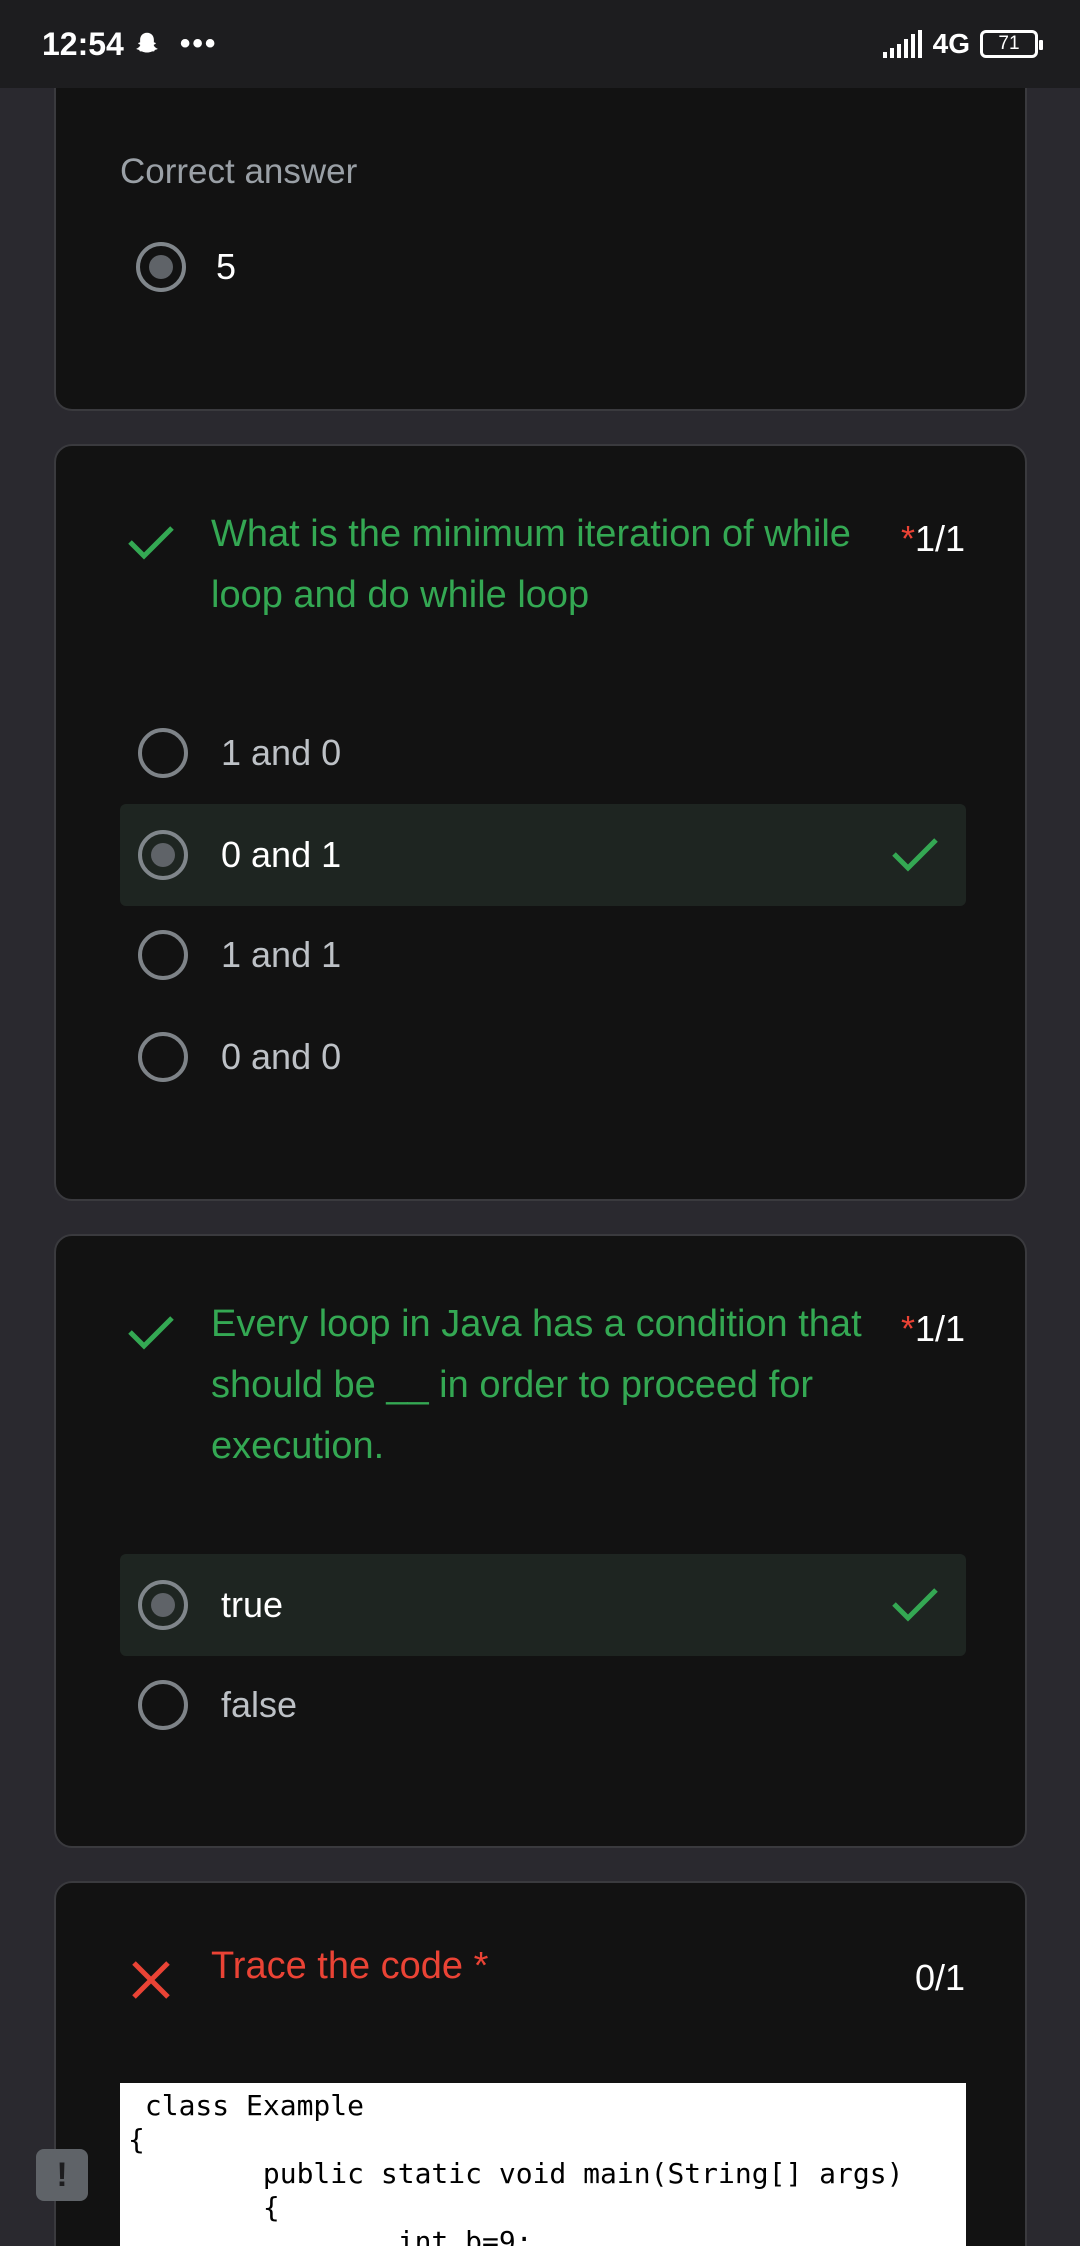 This screenshot has width=1080, height=2246. Describe the element at coordinates (516, 2173) in the screenshot. I see `code-line: public static void main(String[] args)` at that location.